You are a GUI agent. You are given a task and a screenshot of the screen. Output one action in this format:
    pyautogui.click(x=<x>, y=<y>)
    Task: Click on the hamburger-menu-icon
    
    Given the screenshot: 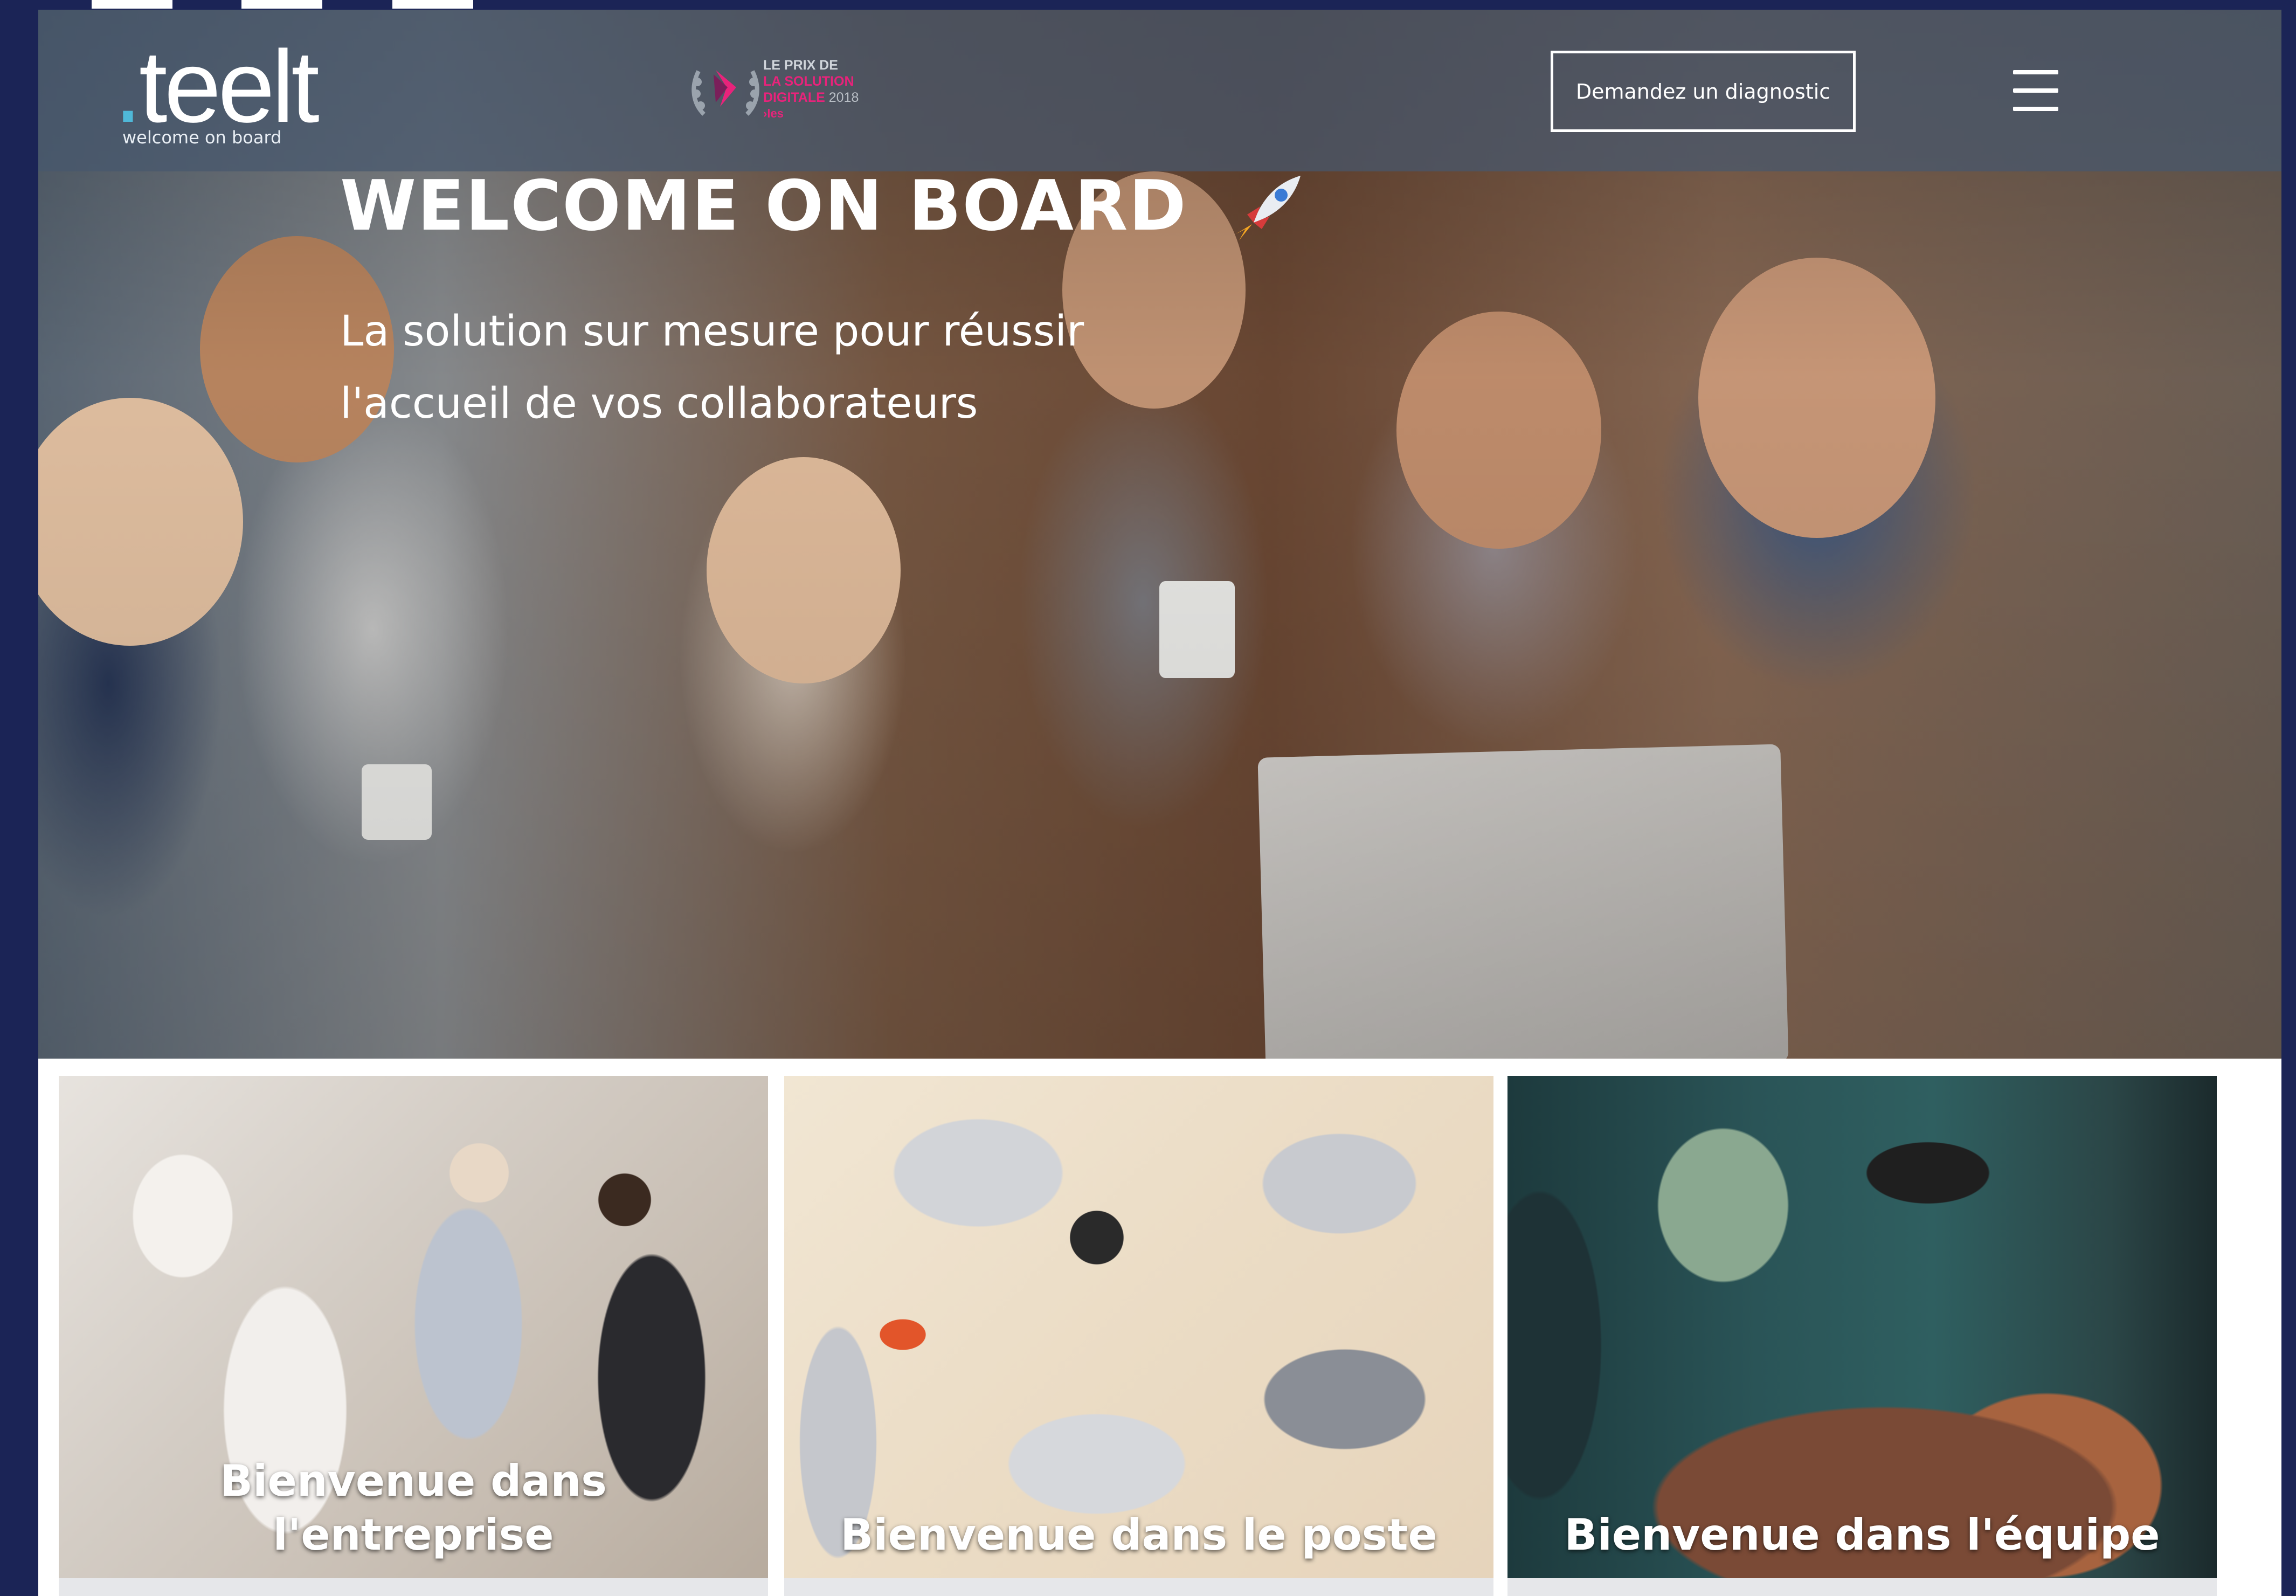 What is the action you would take?
    pyautogui.click(x=2035, y=91)
    